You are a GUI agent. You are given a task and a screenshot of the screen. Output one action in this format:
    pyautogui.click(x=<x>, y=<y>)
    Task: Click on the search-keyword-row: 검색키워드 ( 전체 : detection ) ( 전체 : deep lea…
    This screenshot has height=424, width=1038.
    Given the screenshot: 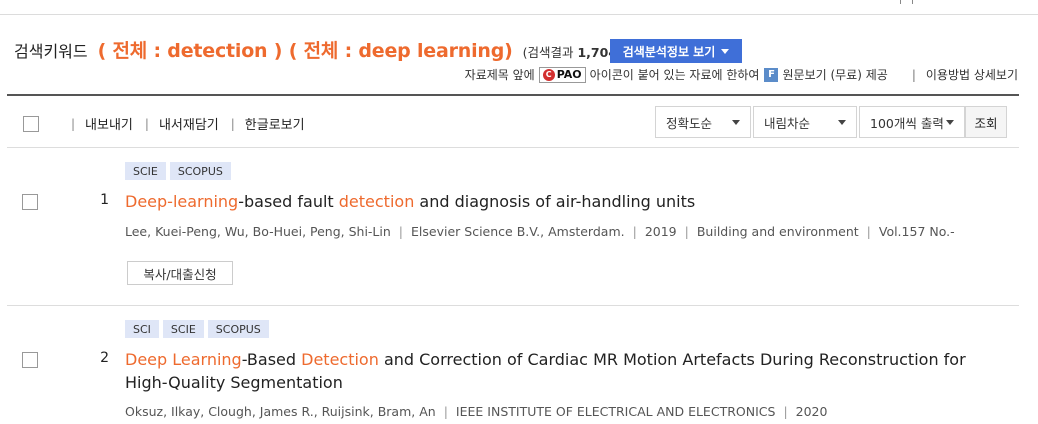 What is the action you would take?
    pyautogui.click(x=325, y=49)
    